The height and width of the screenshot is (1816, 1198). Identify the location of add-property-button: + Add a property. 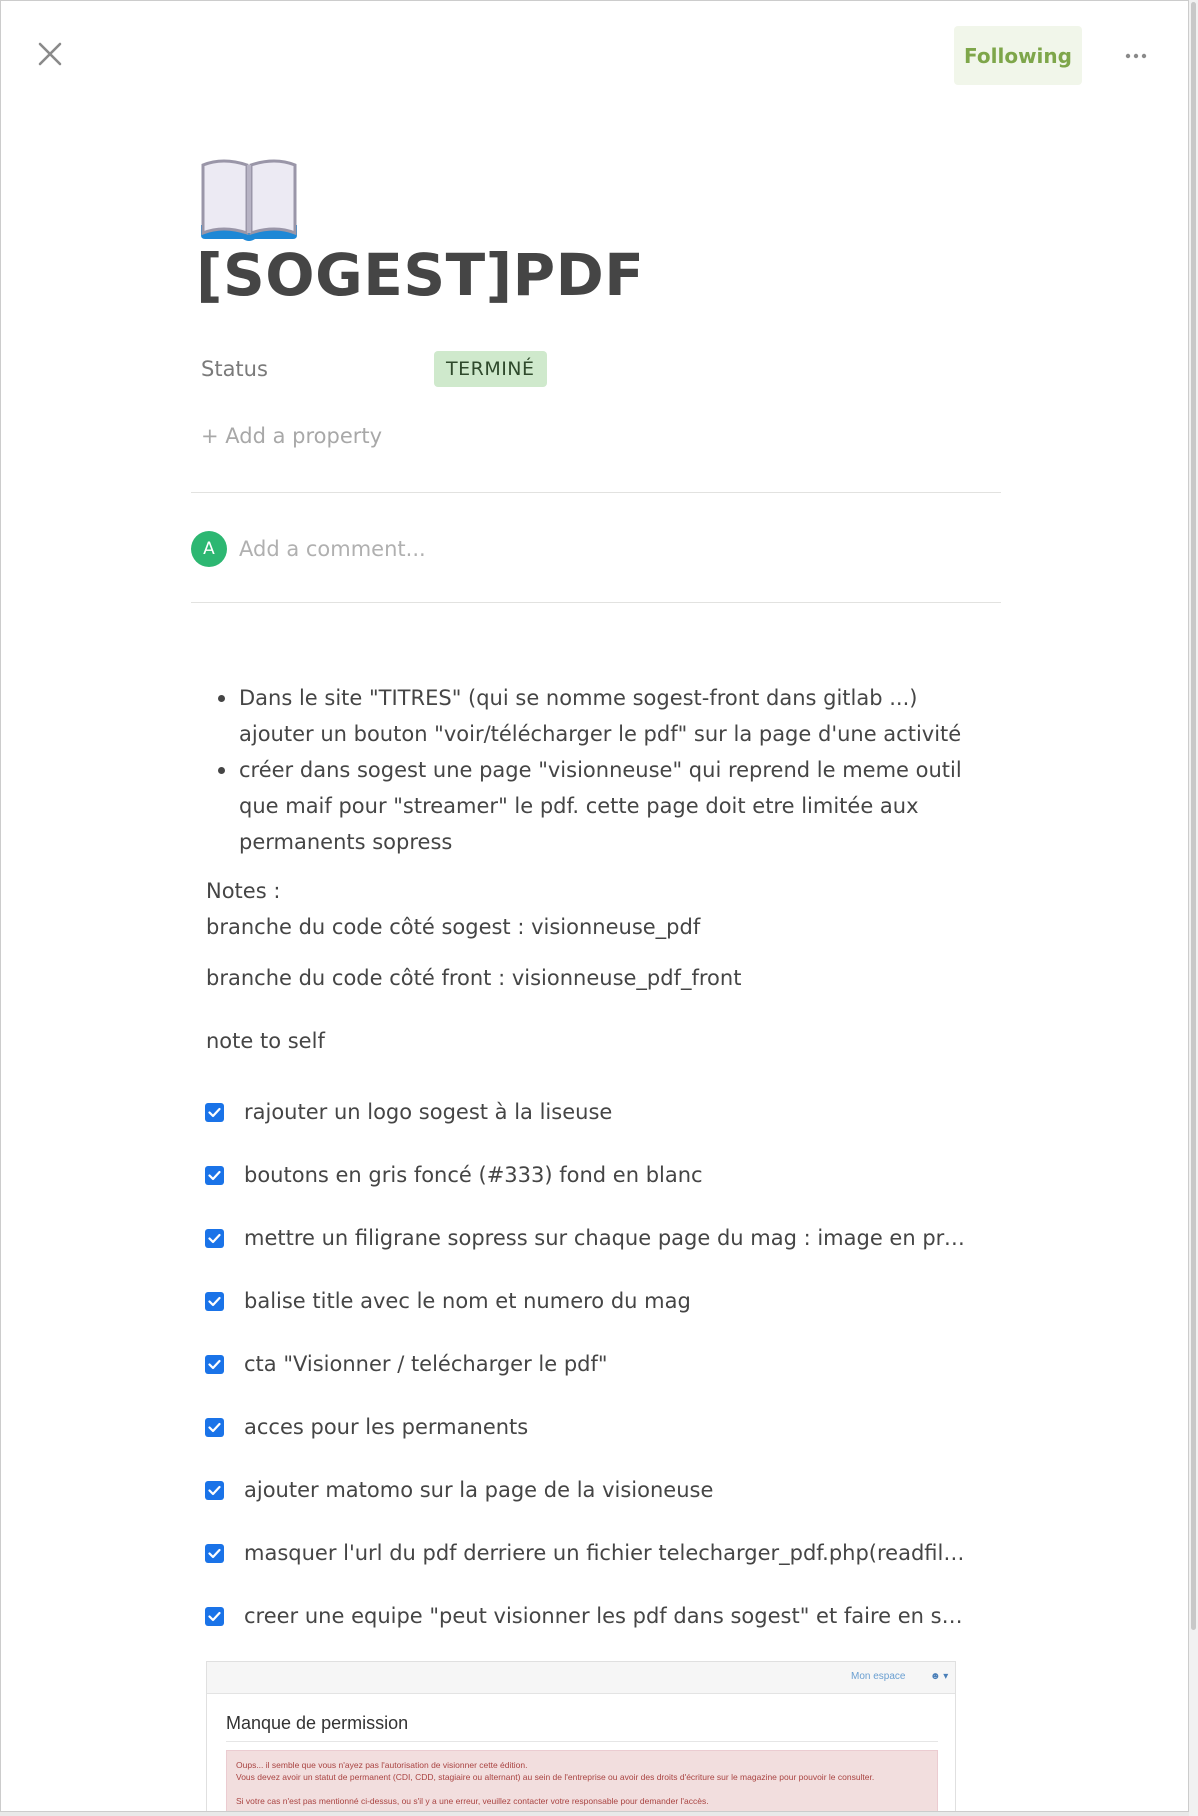
(291, 436).